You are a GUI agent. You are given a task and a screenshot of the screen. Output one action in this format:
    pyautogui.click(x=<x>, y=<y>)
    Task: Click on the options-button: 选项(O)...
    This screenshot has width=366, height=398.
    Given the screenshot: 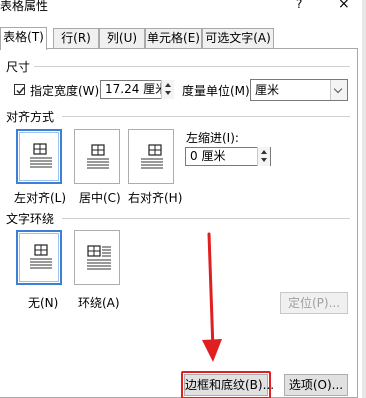 What is the action you would take?
    pyautogui.click(x=316, y=385)
    